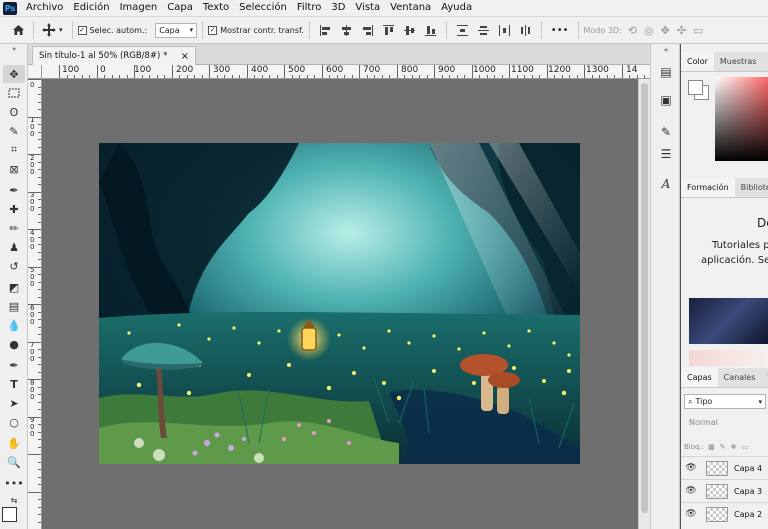 The height and width of the screenshot is (529, 768). I want to click on auto-select-target-dropdown: Capa ▾, so click(176, 30).